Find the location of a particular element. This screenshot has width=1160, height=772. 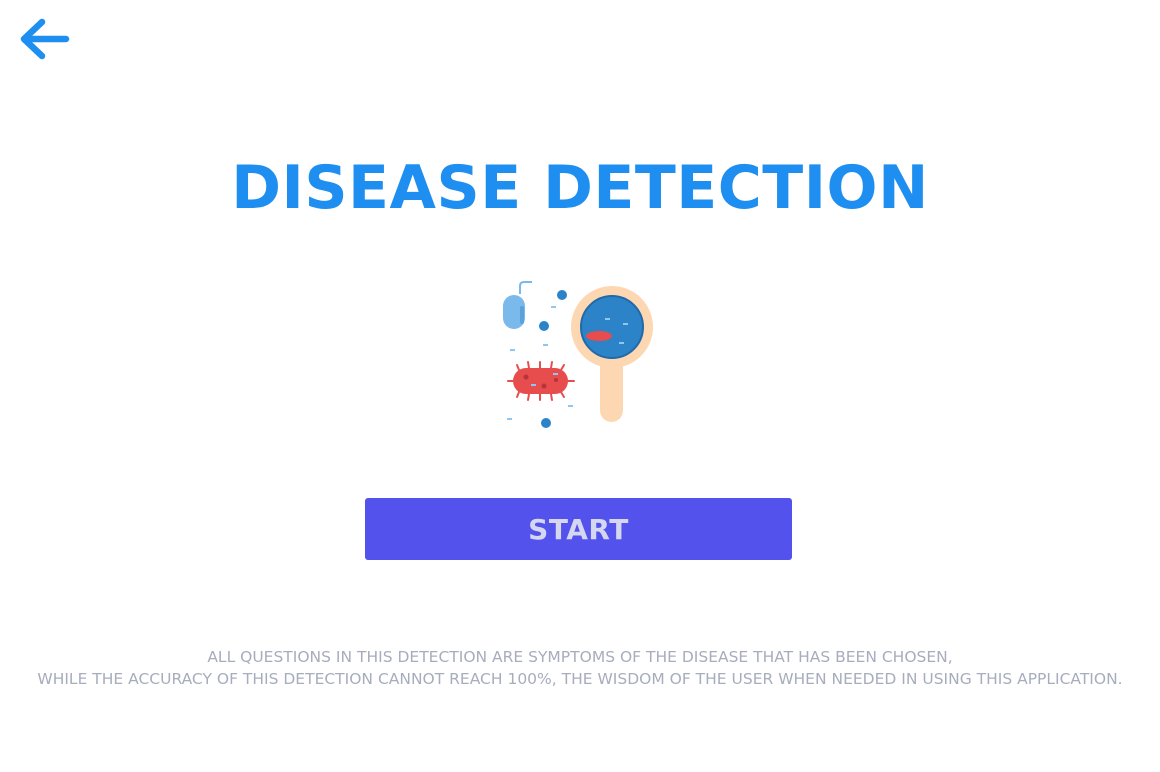

back-button is located at coordinates (44, 39).